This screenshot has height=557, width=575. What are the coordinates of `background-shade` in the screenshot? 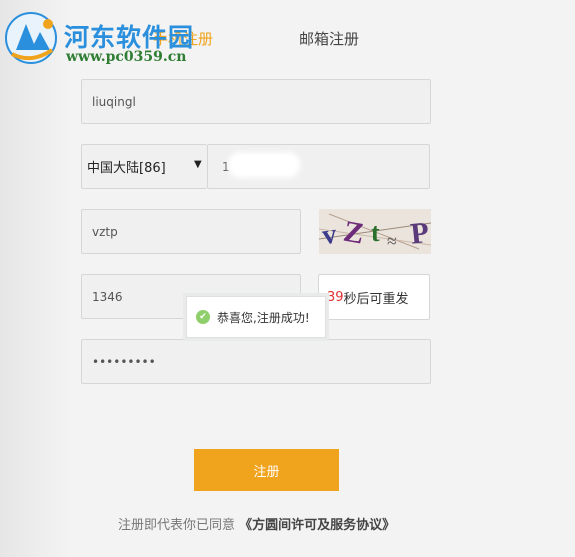 It's located at (35, 278).